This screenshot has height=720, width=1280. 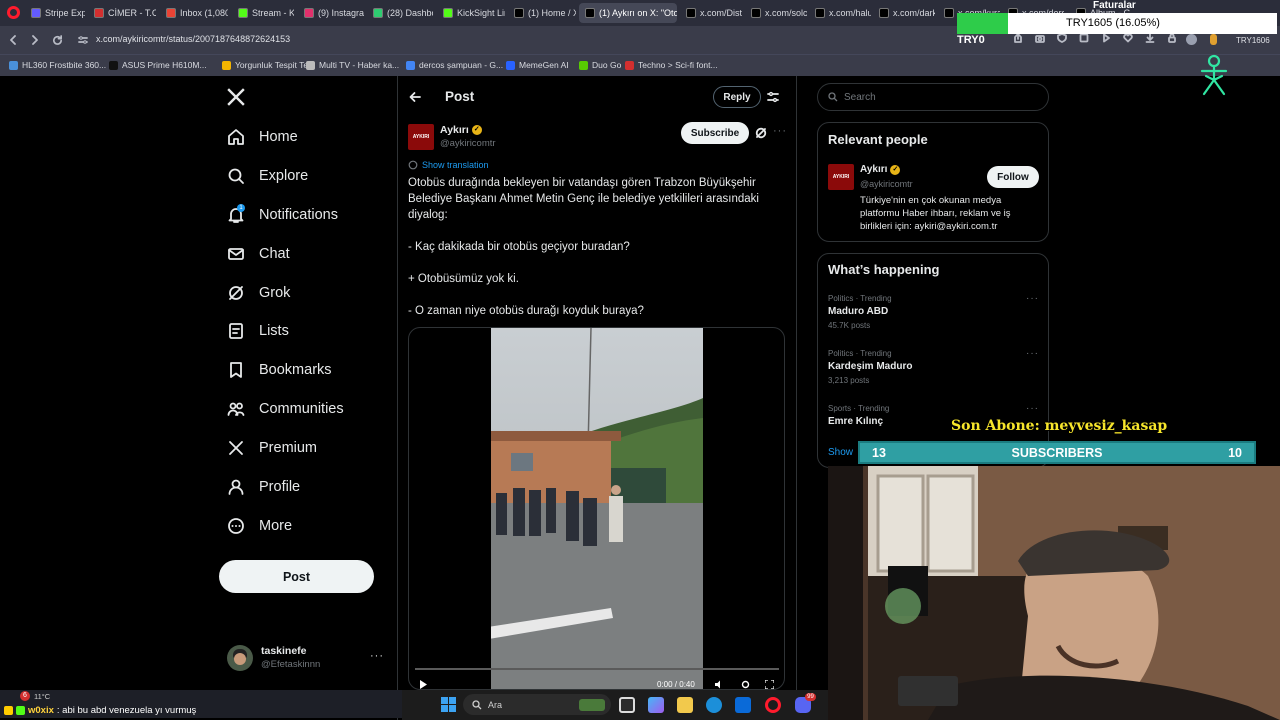 What do you see at coordinates (537, 704) in the screenshot?
I see `taskbar-search: Ara` at bounding box center [537, 704].